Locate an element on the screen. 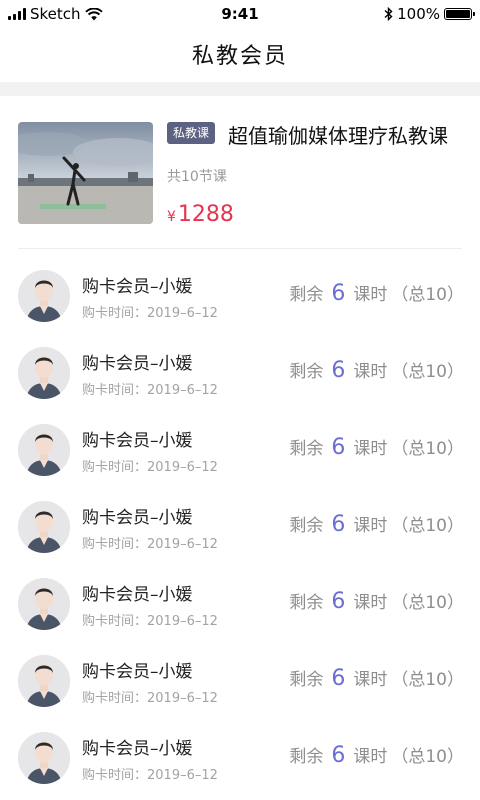  course-thumbnail is located at coordinates (85, 173).